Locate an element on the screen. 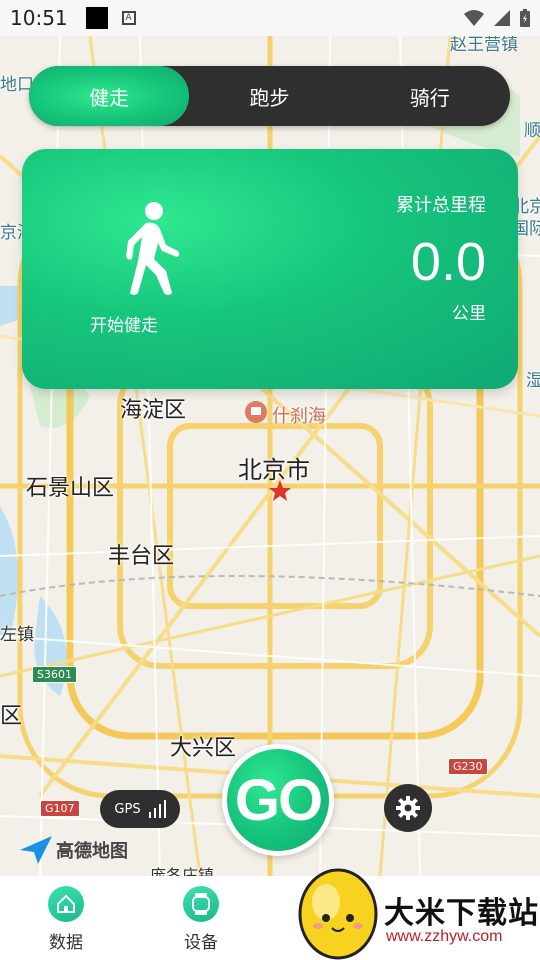  nav-label-data: 数据 is located at coordinates (66, 943).